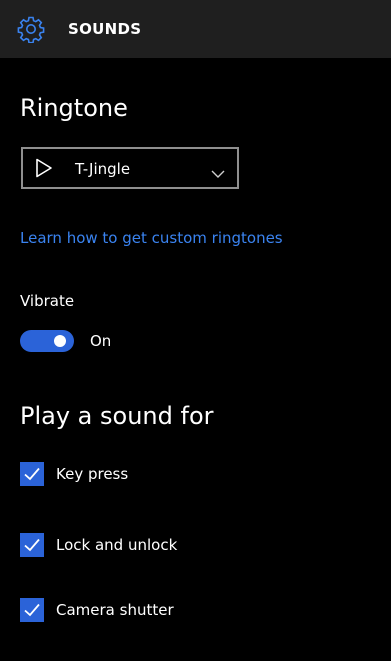 The height and width of the screenshot is (661, 391). I want to click on vibrate-state: On, so click(101, 341).